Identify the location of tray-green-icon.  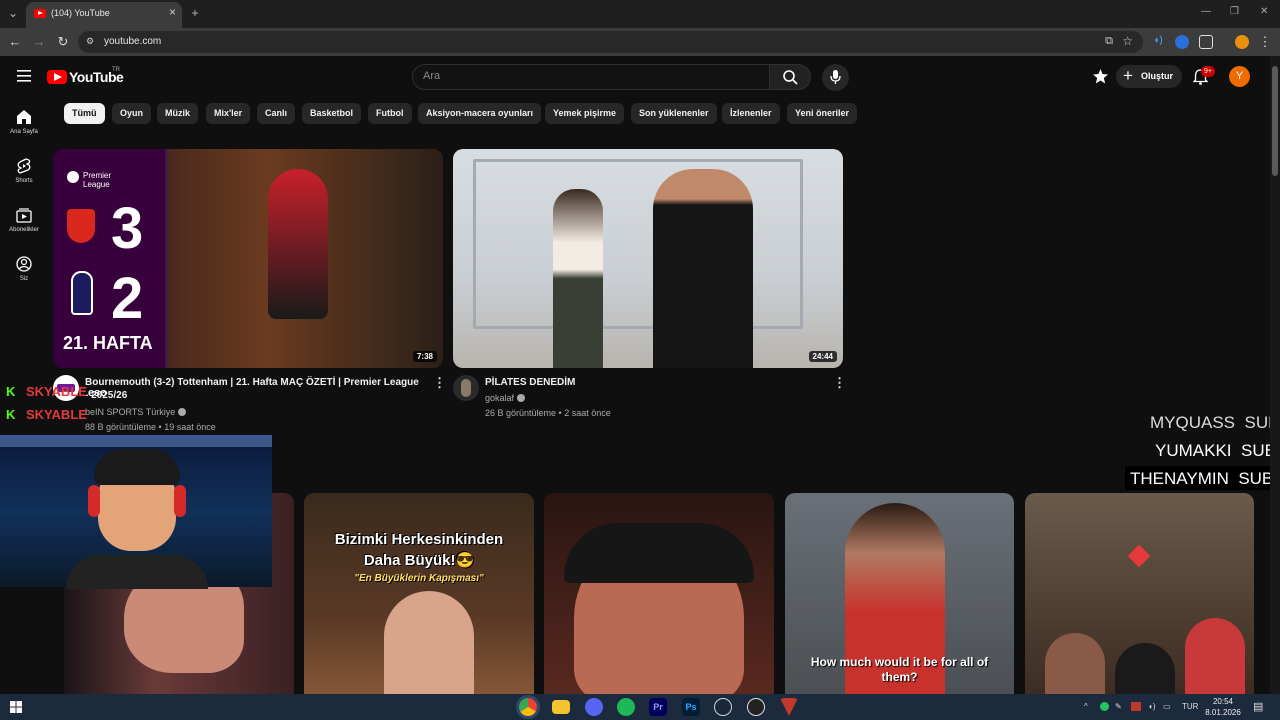
(1104, 706).